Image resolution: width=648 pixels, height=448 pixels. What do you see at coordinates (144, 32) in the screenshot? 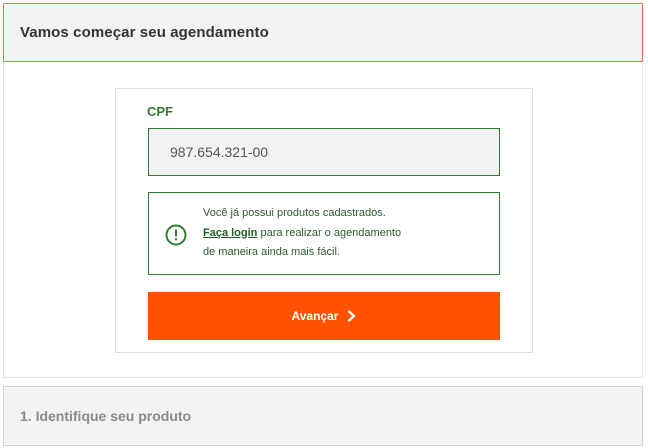
I see `page-title: Vamos começar seu agendamento` at bounding box center [144, 32].